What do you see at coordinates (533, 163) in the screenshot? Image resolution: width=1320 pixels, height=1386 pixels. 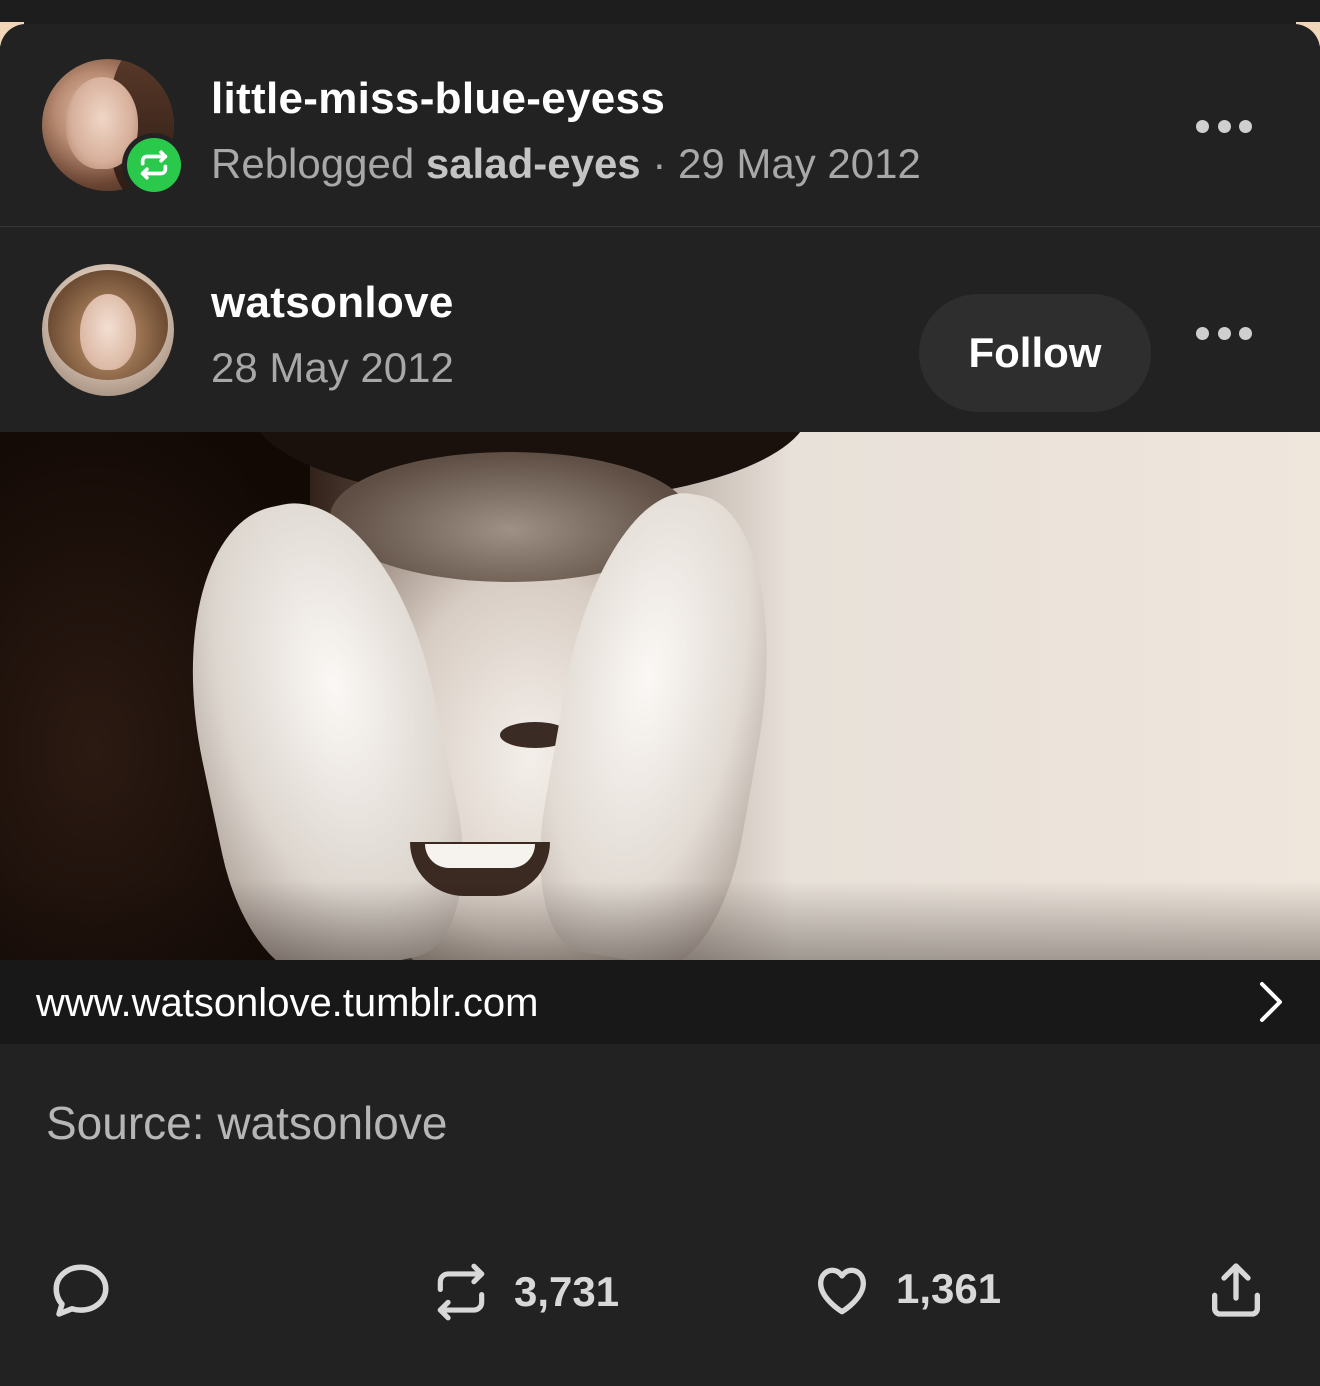 I see `reblog-source-link: salad-eyes` at bounding box center [533, 163].